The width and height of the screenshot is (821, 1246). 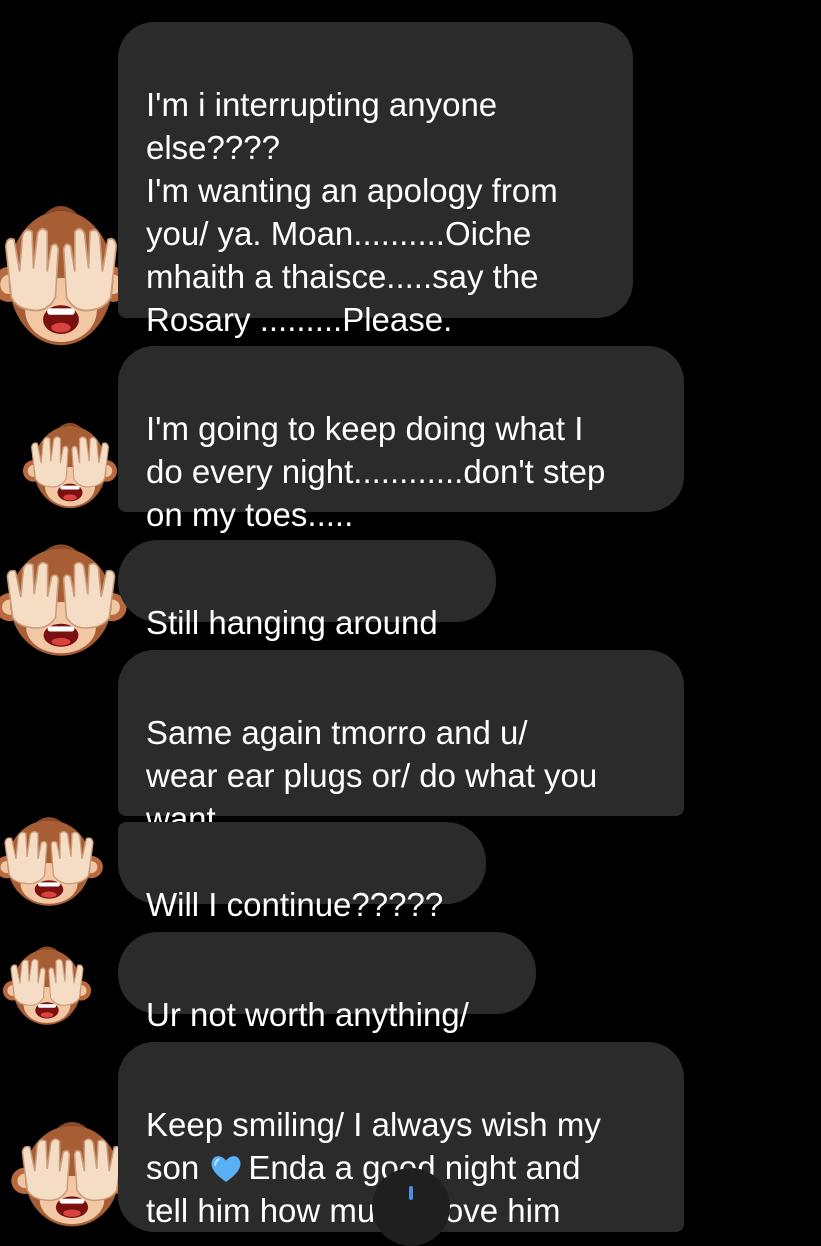 I want to click on message-text: Ur not worth anything/, so click(x=307, y=1014).